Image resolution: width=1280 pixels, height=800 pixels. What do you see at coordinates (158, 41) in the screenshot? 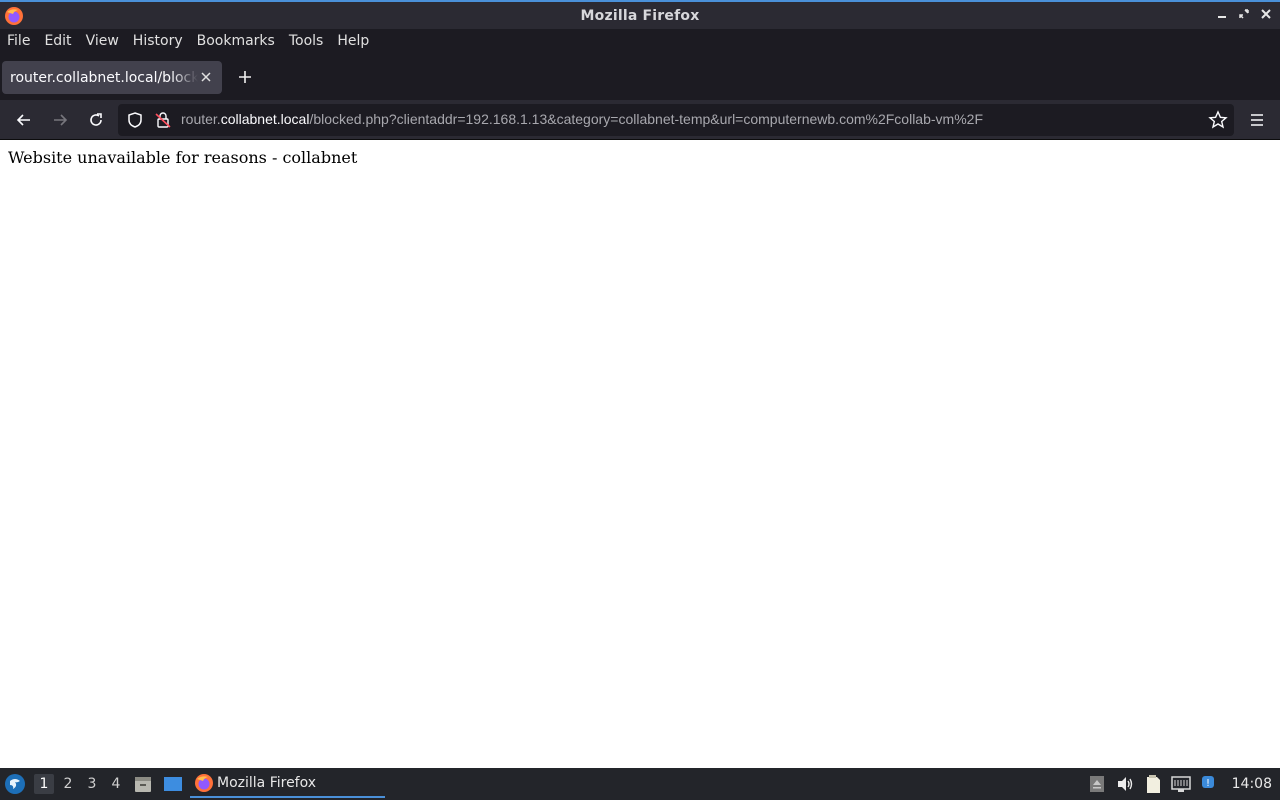
I see `menu-history: History` at bounding box center [158, 41].